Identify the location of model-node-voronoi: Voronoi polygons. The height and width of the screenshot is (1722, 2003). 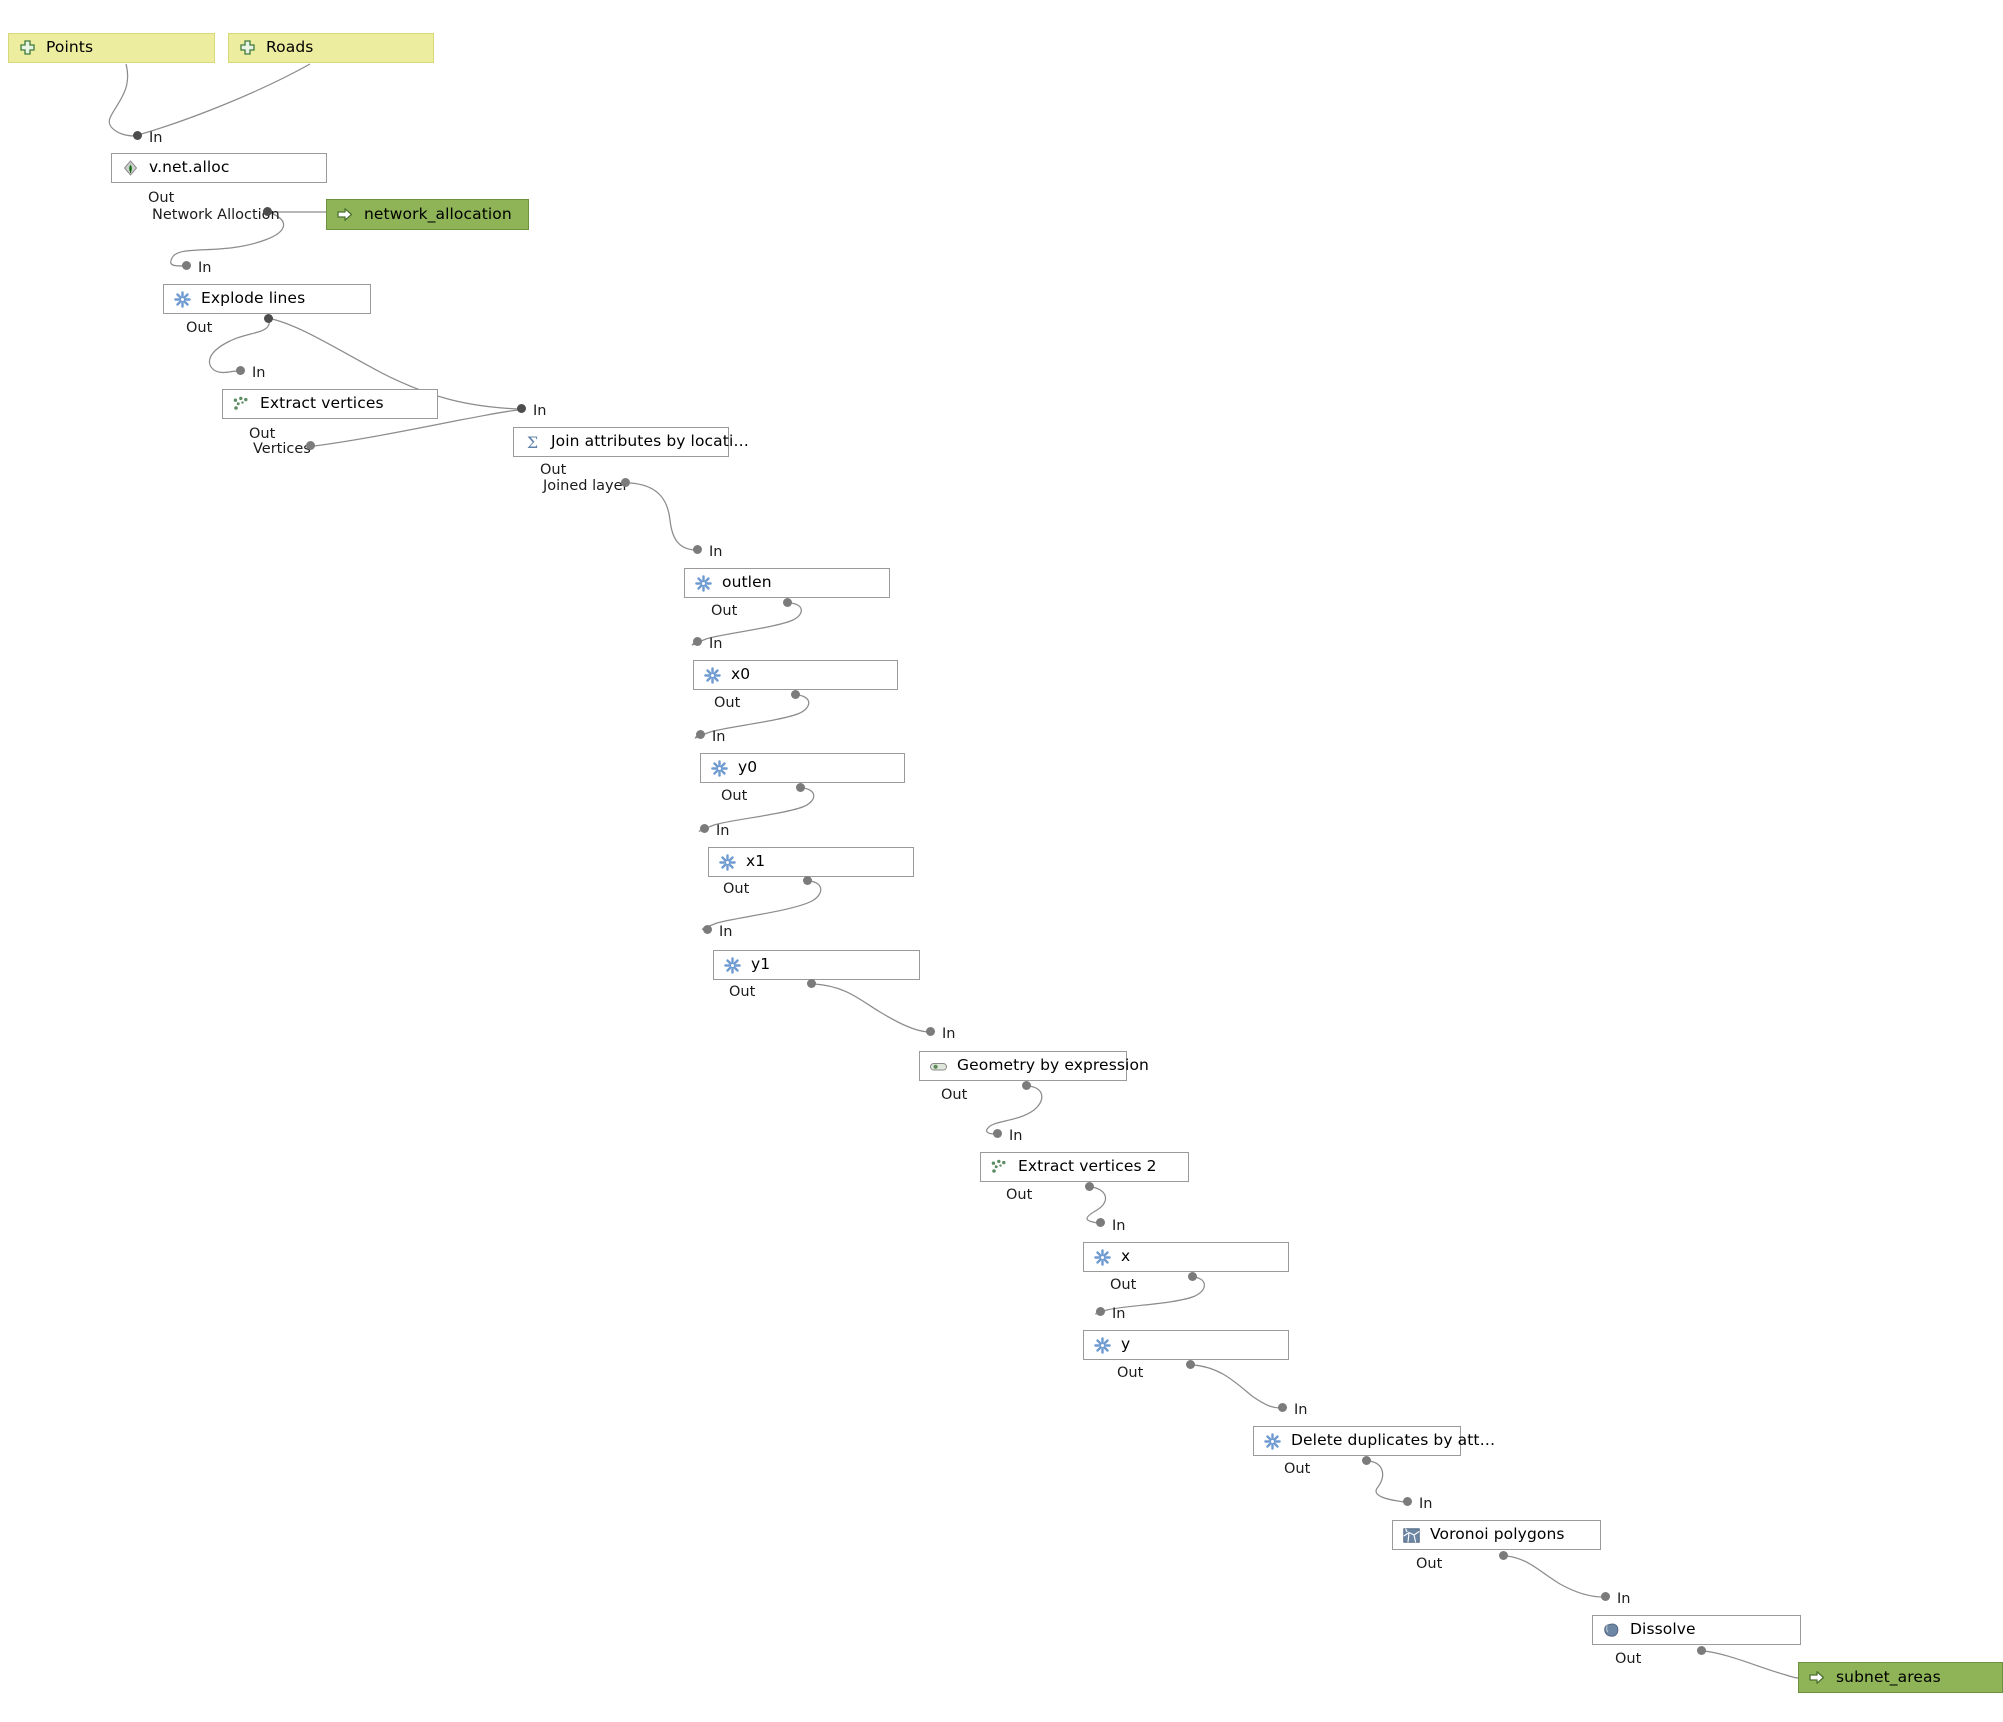
(1496, 1535).